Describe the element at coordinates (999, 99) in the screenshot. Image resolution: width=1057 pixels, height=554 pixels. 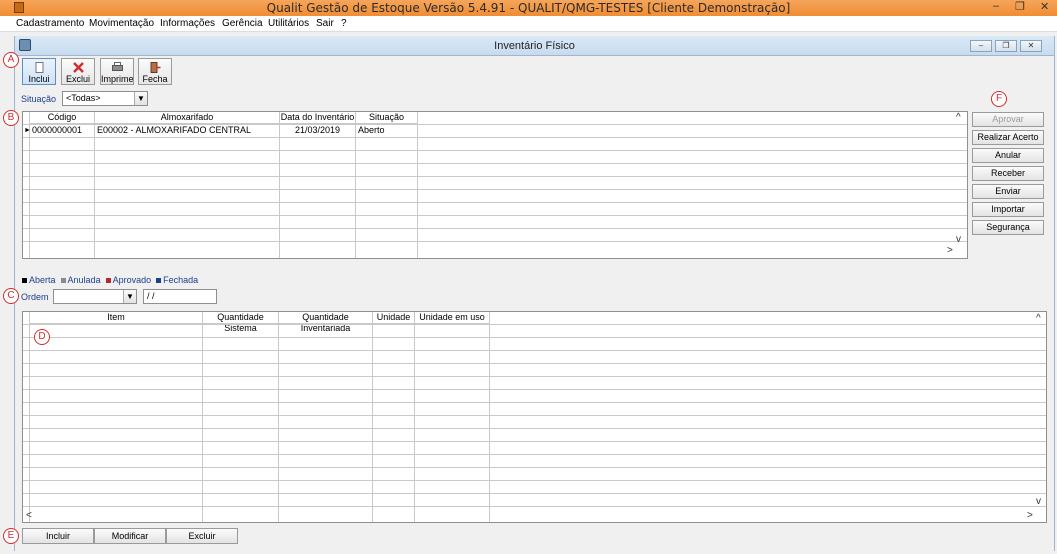
I see `marker-f: F` at that location.